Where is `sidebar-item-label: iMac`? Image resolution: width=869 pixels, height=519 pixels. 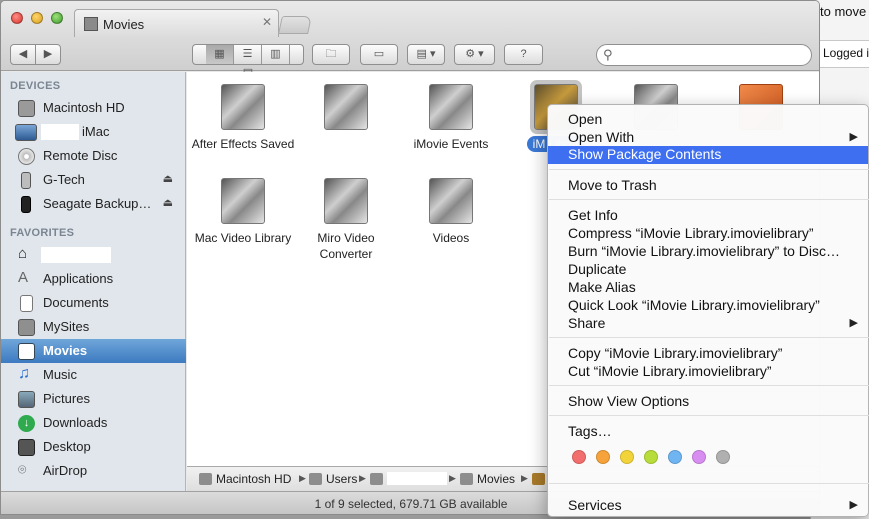 sidebar-item-label: iMac is located at coordinates (96, 131).